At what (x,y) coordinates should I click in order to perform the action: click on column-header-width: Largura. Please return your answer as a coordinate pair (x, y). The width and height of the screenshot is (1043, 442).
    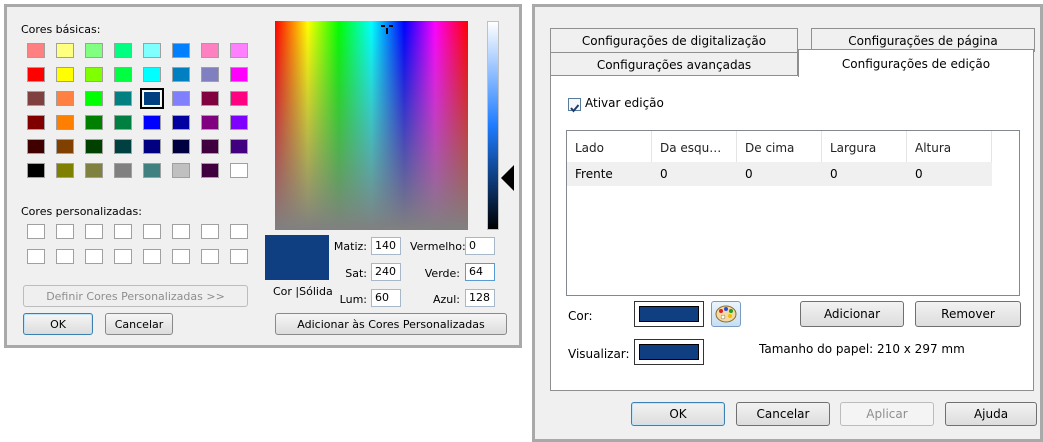
    Looking at the image, I should click on (864, 146).